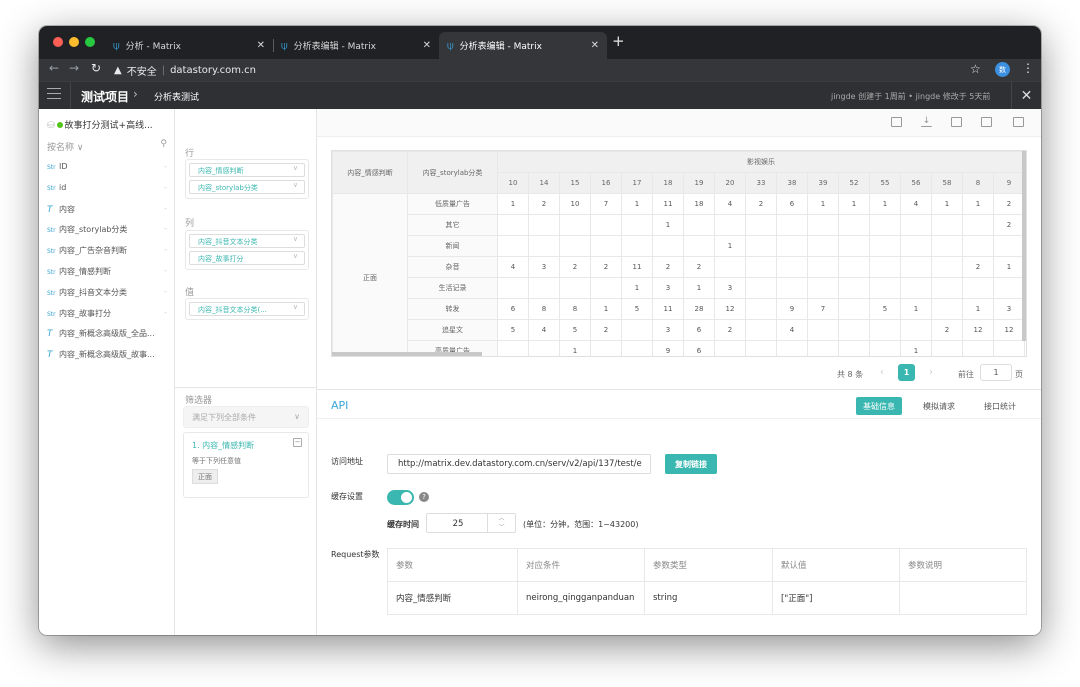 Image resolution: width=1080 pixels, height=687 pixels. What do you see at coordinates (109, 316) in the screenshot?
I see `field-item: Str 内容_故事打分 -` at bounding box center [109, 316].